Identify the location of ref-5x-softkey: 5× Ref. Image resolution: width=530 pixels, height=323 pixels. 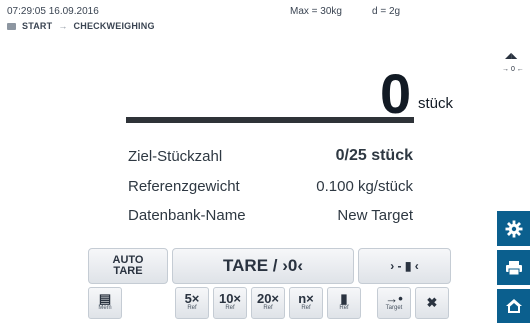
(192, 303).